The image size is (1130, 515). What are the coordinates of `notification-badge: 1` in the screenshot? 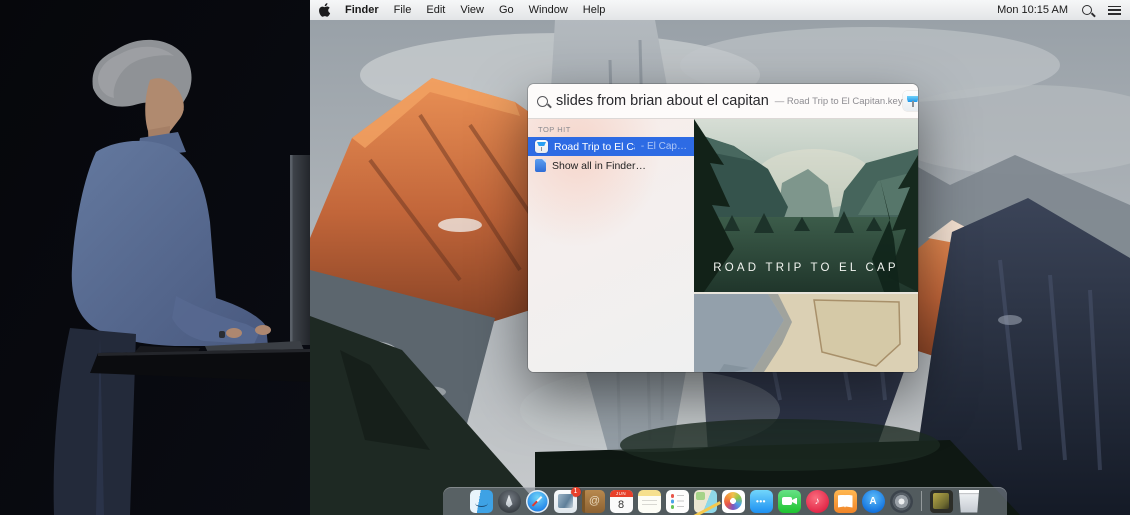 It's located at (575, 491).